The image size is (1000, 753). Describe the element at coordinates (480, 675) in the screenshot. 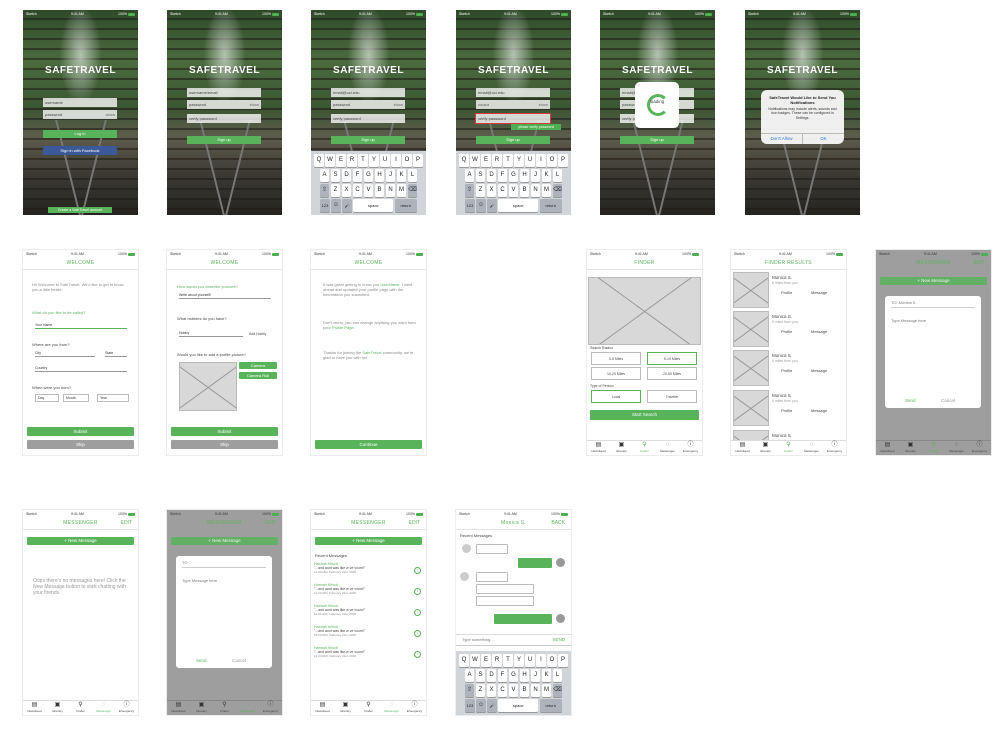

I see `key-s: S` at that location.